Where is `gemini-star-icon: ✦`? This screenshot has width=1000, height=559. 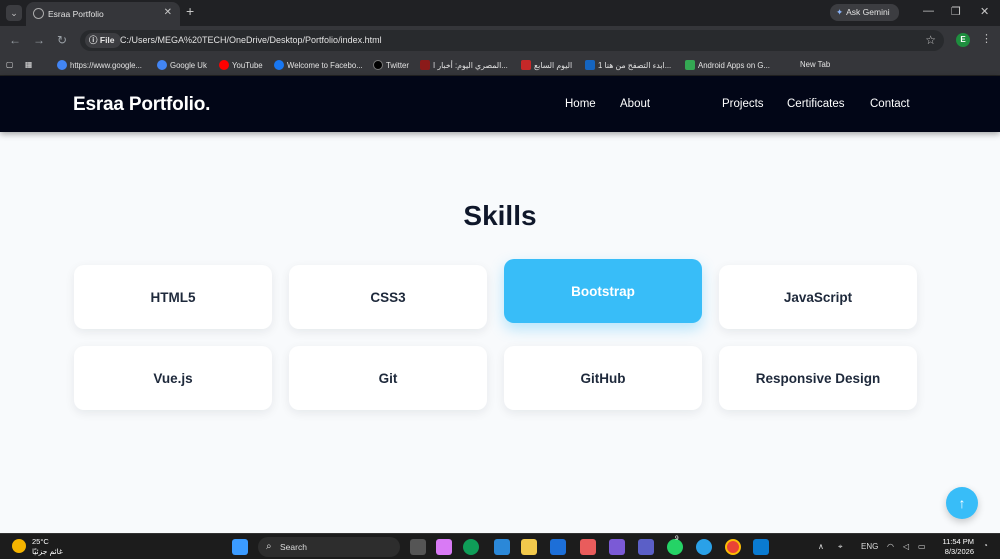
gemini-star-icon: ✦ is located at coordinates (840, 12).